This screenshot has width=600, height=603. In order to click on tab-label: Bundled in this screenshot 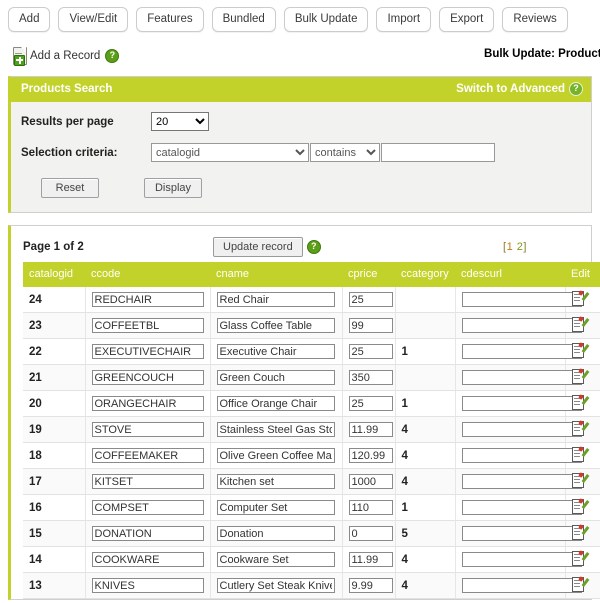, I will do `click(243, 19)`.